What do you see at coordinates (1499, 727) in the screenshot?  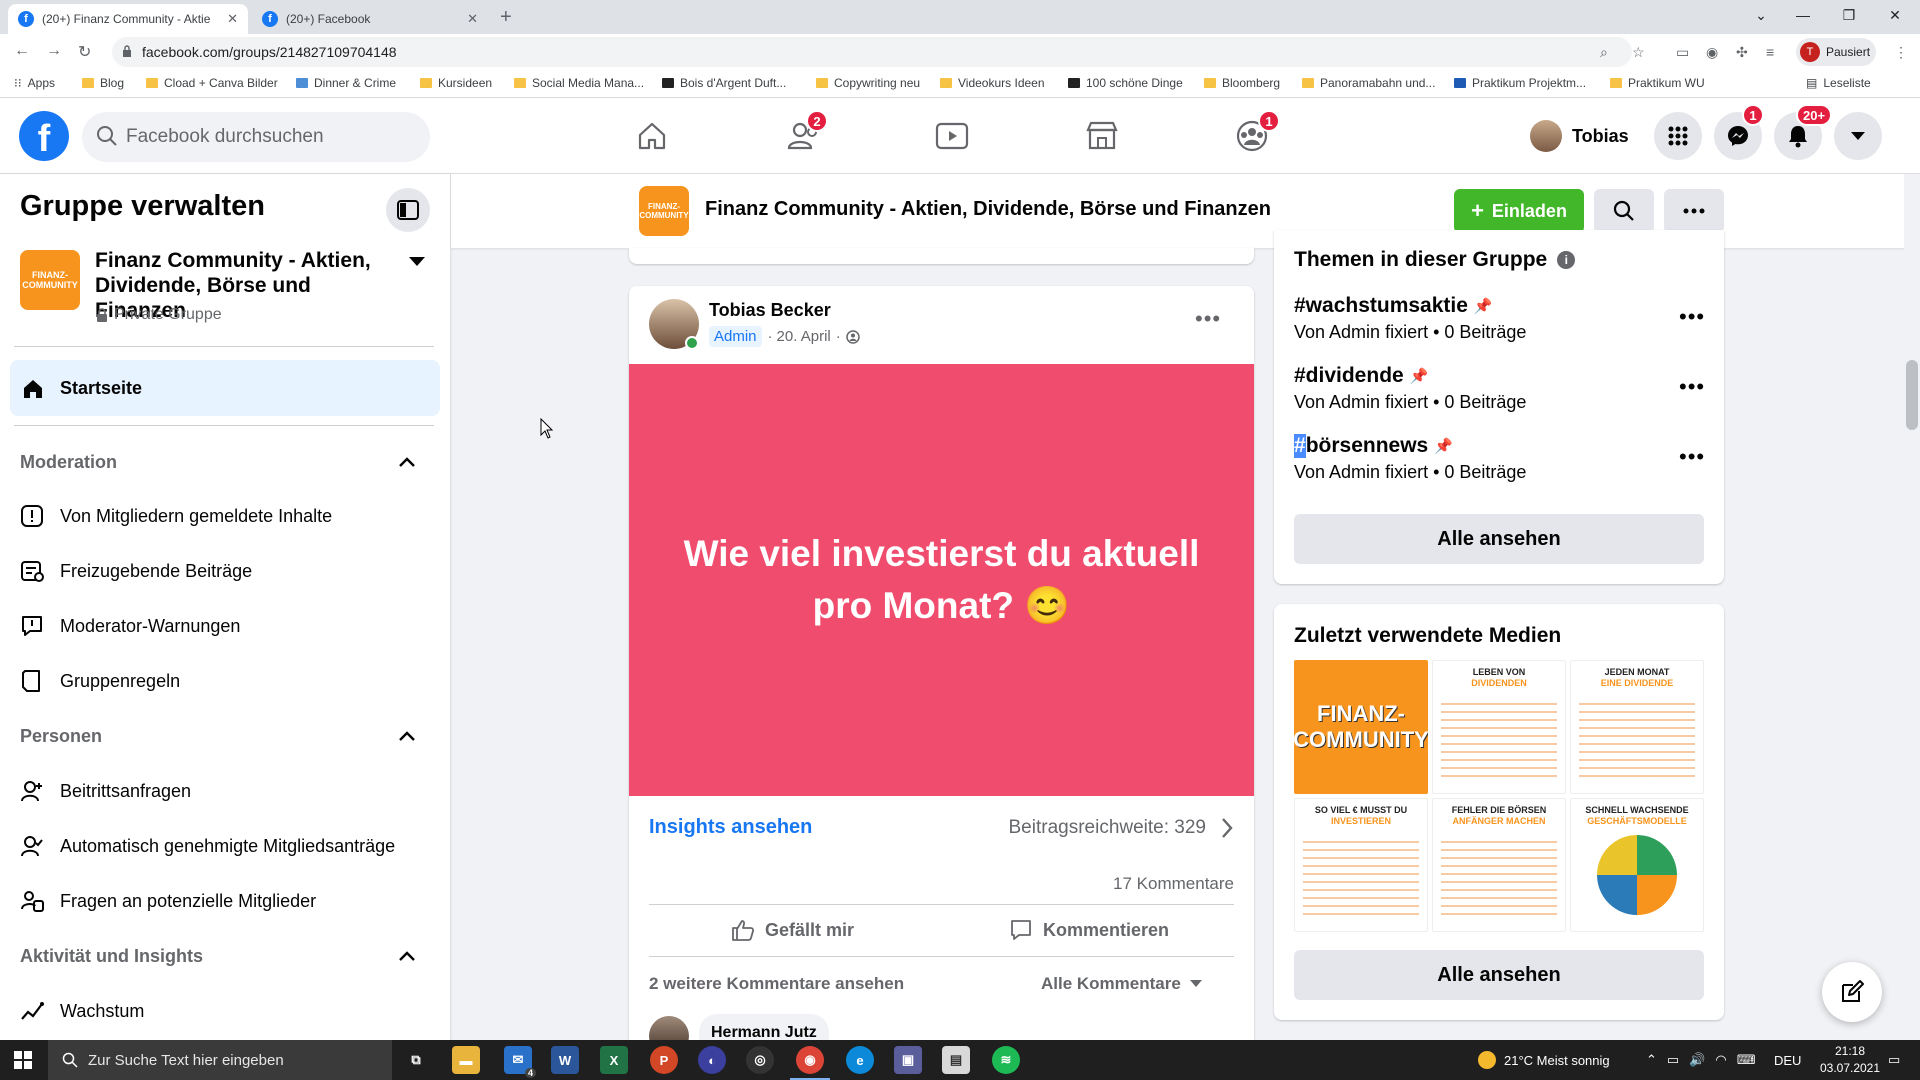 I see `media-thumbnail: LEBEN VON DIVIDENDEN` at bounding box center [1499, 727].